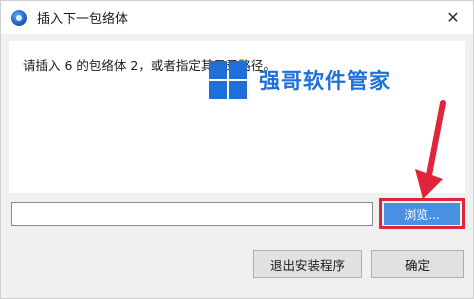 Image resolution: width=474 pixels, height=299 pixels. Describe the element at coordinates (453, 17) in the screenshot. I see `close-button: ✕` at that location.